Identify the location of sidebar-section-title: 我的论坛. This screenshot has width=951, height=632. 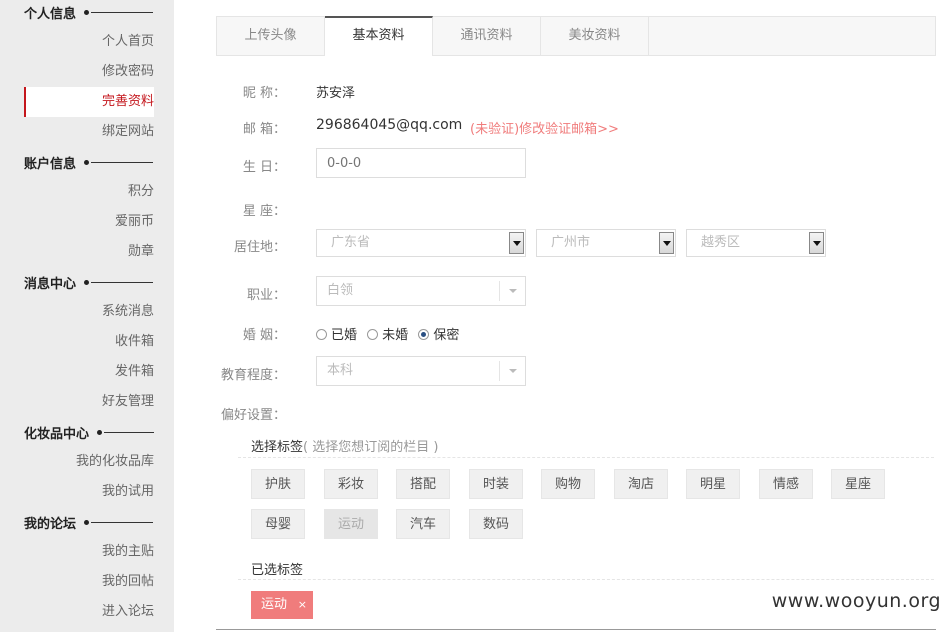
(50, 524).